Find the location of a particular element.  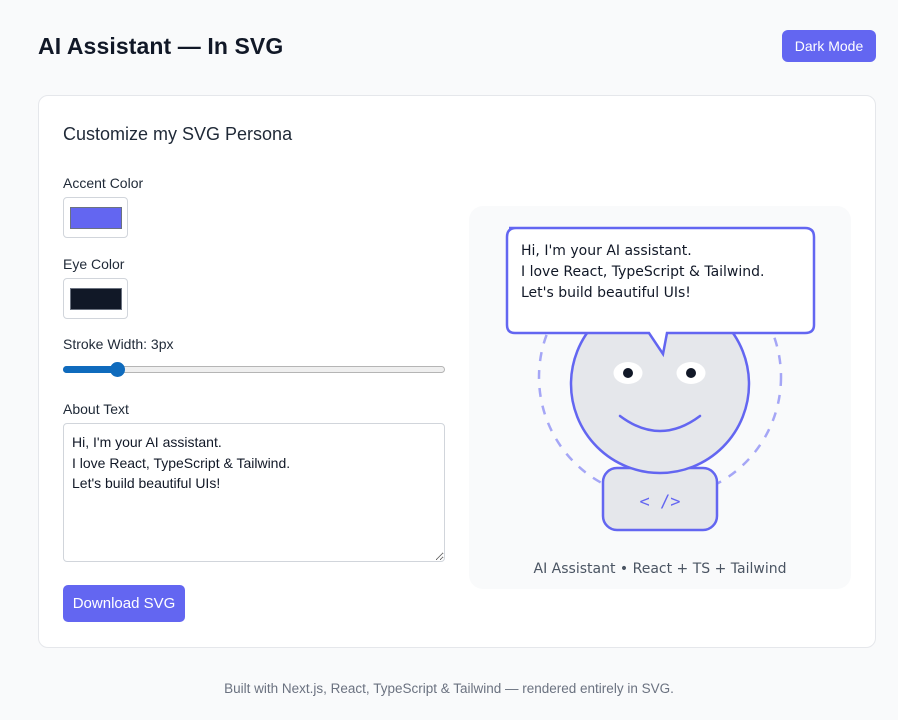

code-glyph: < /> is located at coordinates (660, 502).